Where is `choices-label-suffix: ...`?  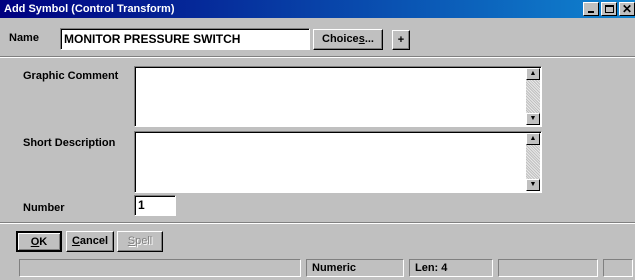
choices-label-suffix: ... is located at coordinates (369, 39).